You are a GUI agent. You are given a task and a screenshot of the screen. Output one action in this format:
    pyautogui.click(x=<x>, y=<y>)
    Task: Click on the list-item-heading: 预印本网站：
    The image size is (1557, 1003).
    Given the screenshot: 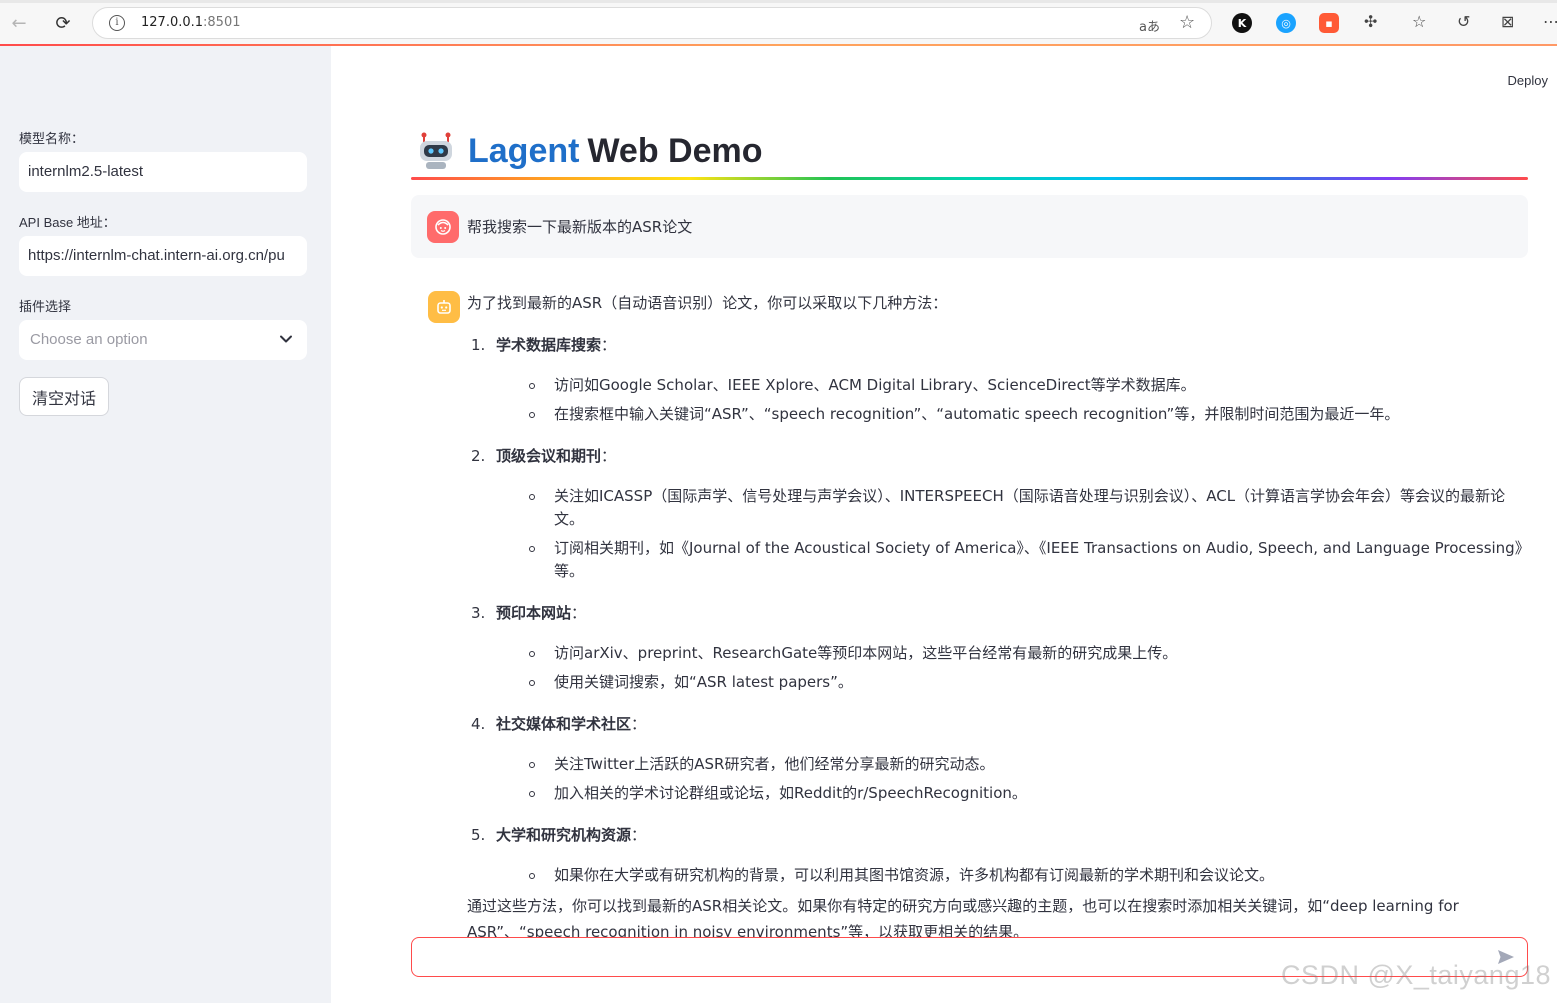 What is the action you would take?
    pyautogui.click(x=1014, y=613)
    